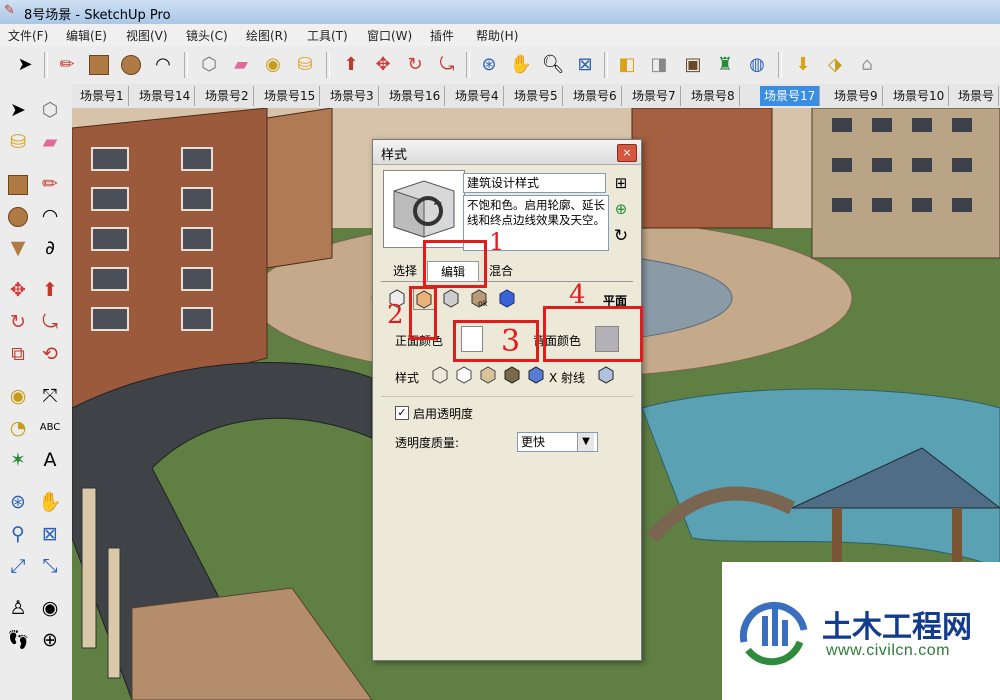 This screenshot has height=700, width=1000. I want to click on menu-window: 窗口(W), so click(389, 35).